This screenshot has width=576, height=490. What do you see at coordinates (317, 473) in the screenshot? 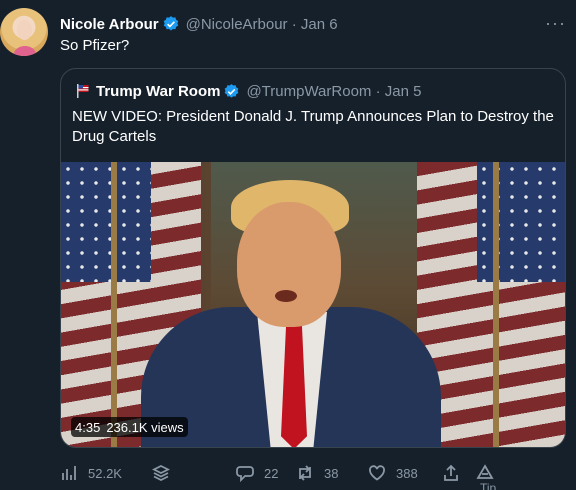
I see `retweet-button: 38` at bounding box center [317, 473].